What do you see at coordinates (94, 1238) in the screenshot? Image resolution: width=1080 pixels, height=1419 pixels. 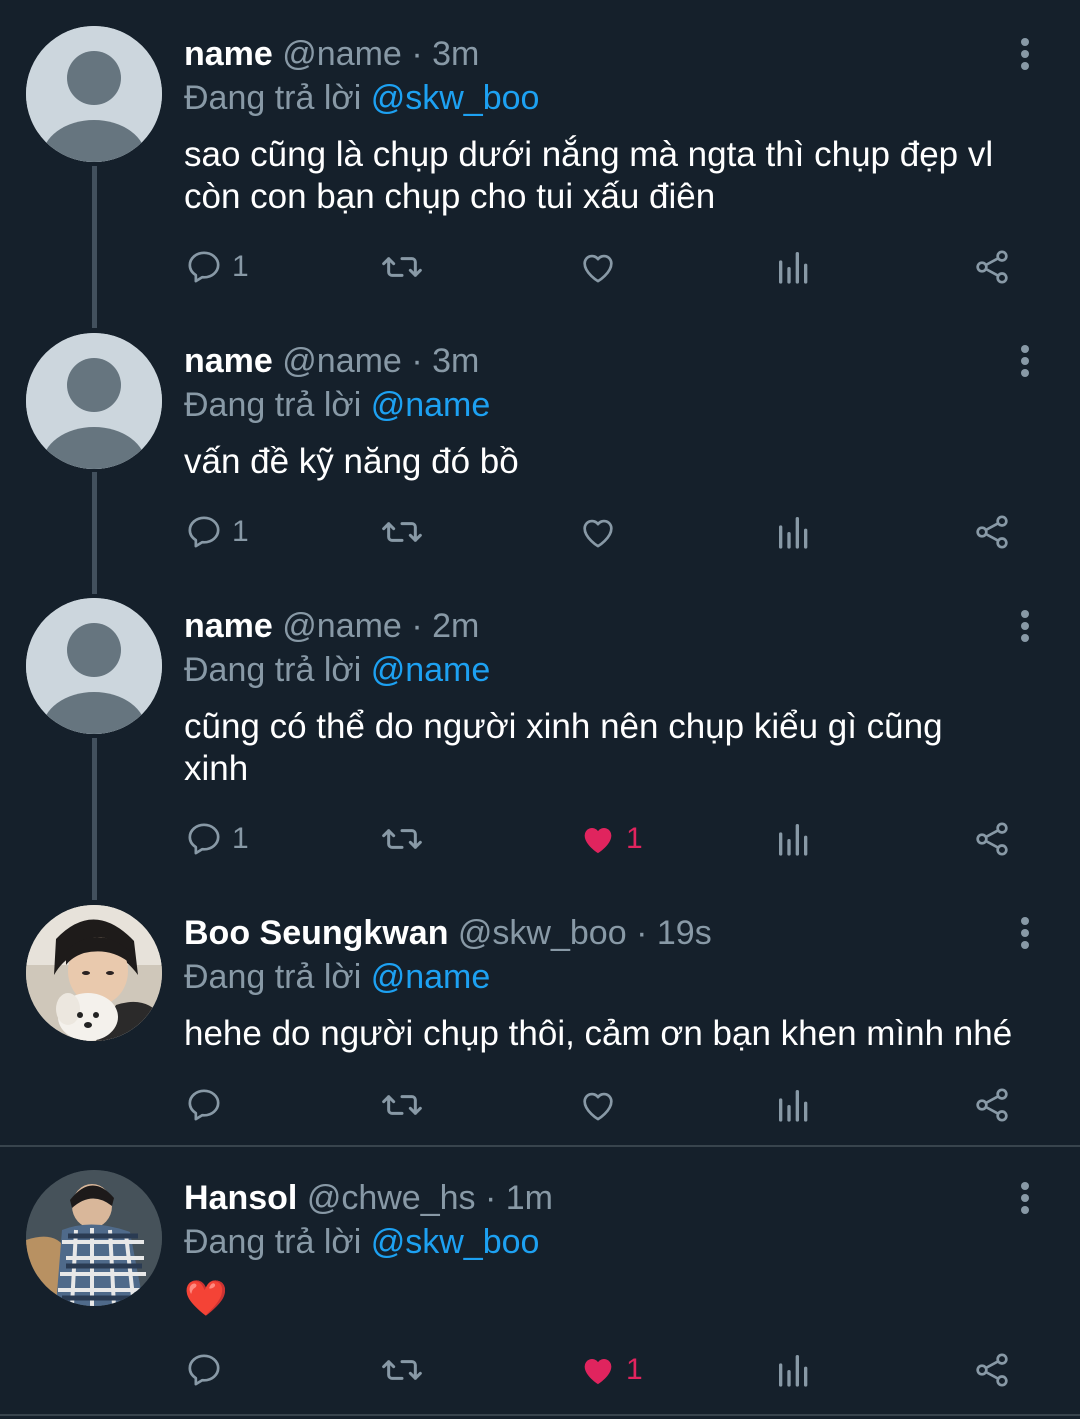 I see `photo-avatar-plaid` at bounding box center [94, 1238].